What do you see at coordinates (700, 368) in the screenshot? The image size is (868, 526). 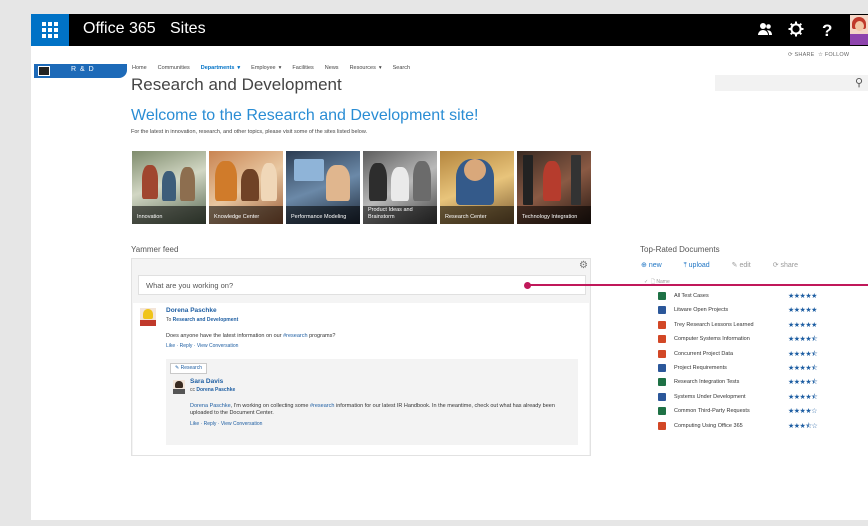 I see `document-name: Project Requirements` at bounding box center [700, 368].